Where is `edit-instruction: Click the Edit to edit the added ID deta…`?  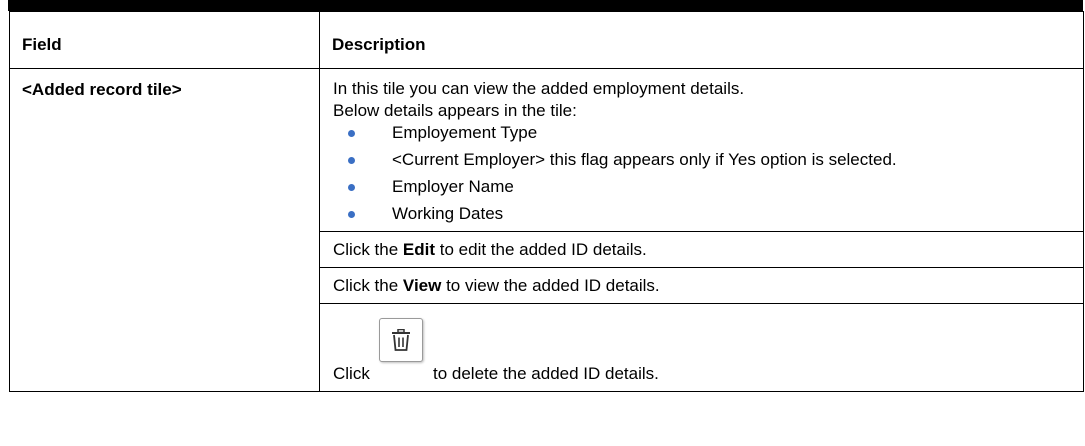
edit-instruction: Click the Edit to edit the added ID deta… is located at coordinates (701, 249).